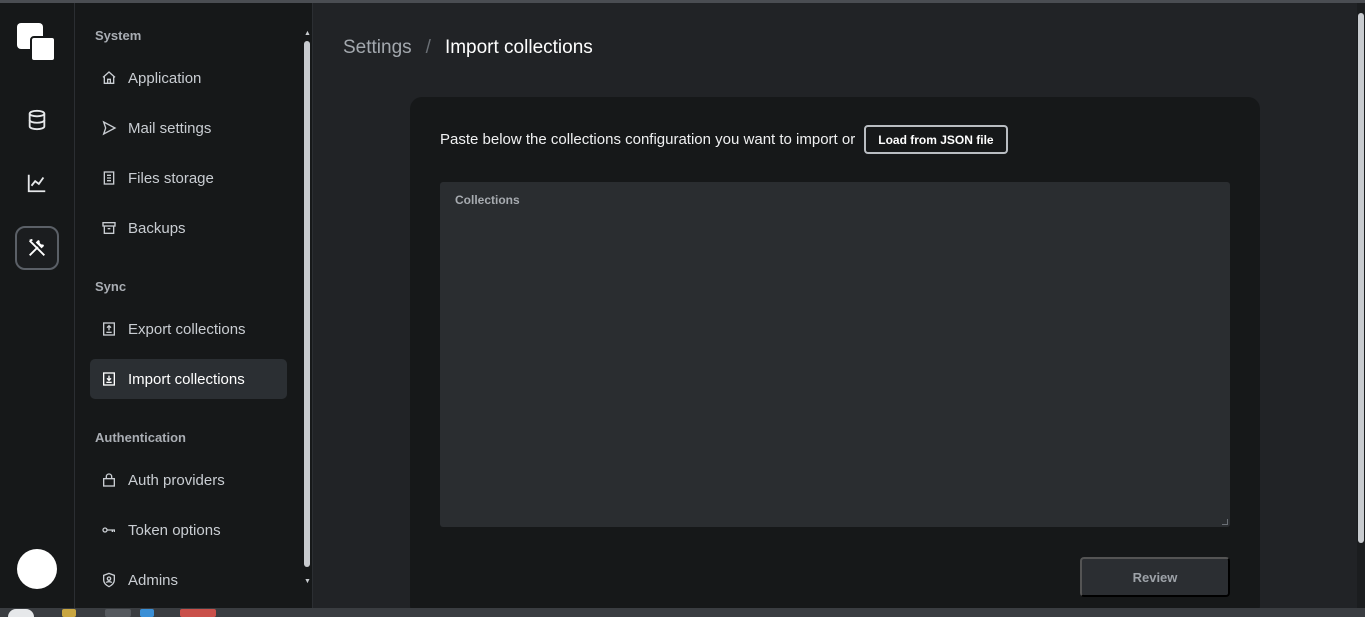 This screenshot has height=617, width=1365. Describe the element at coordinates (109, 580) in the screenshot. I see `shield-user-icon` at that location.